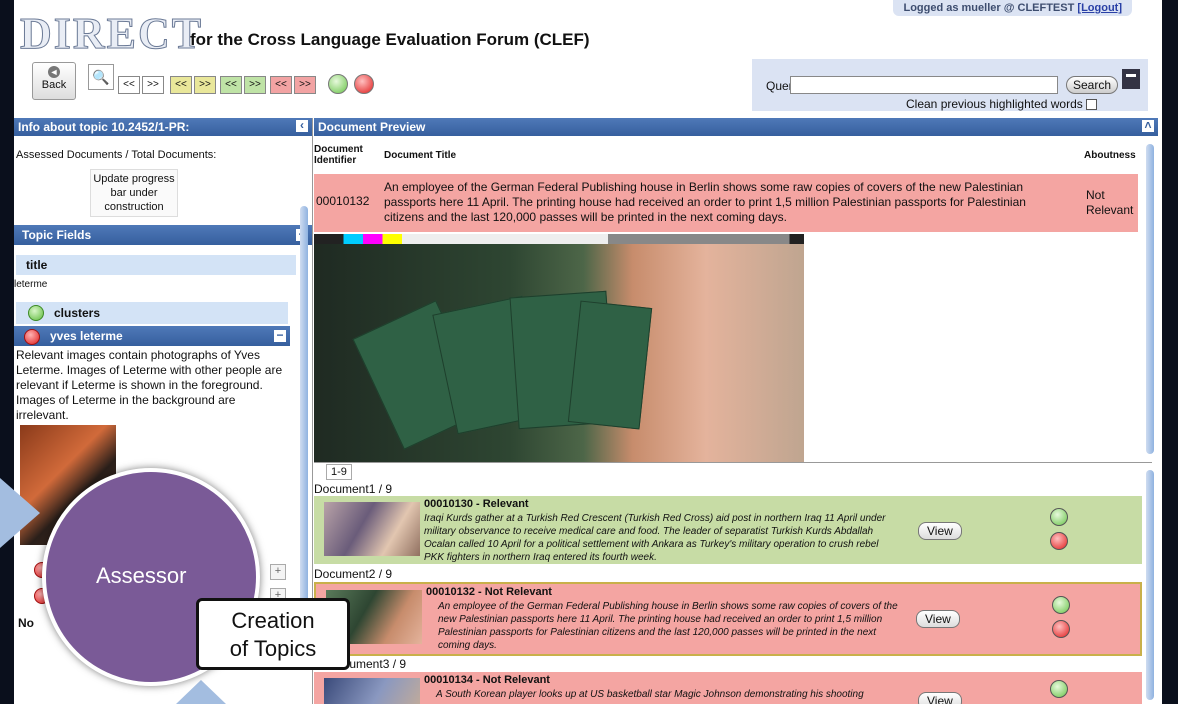 The height and width of the screenshot is (704, 1178). I want to click on clusters-label: clusters, so click(77, 313).